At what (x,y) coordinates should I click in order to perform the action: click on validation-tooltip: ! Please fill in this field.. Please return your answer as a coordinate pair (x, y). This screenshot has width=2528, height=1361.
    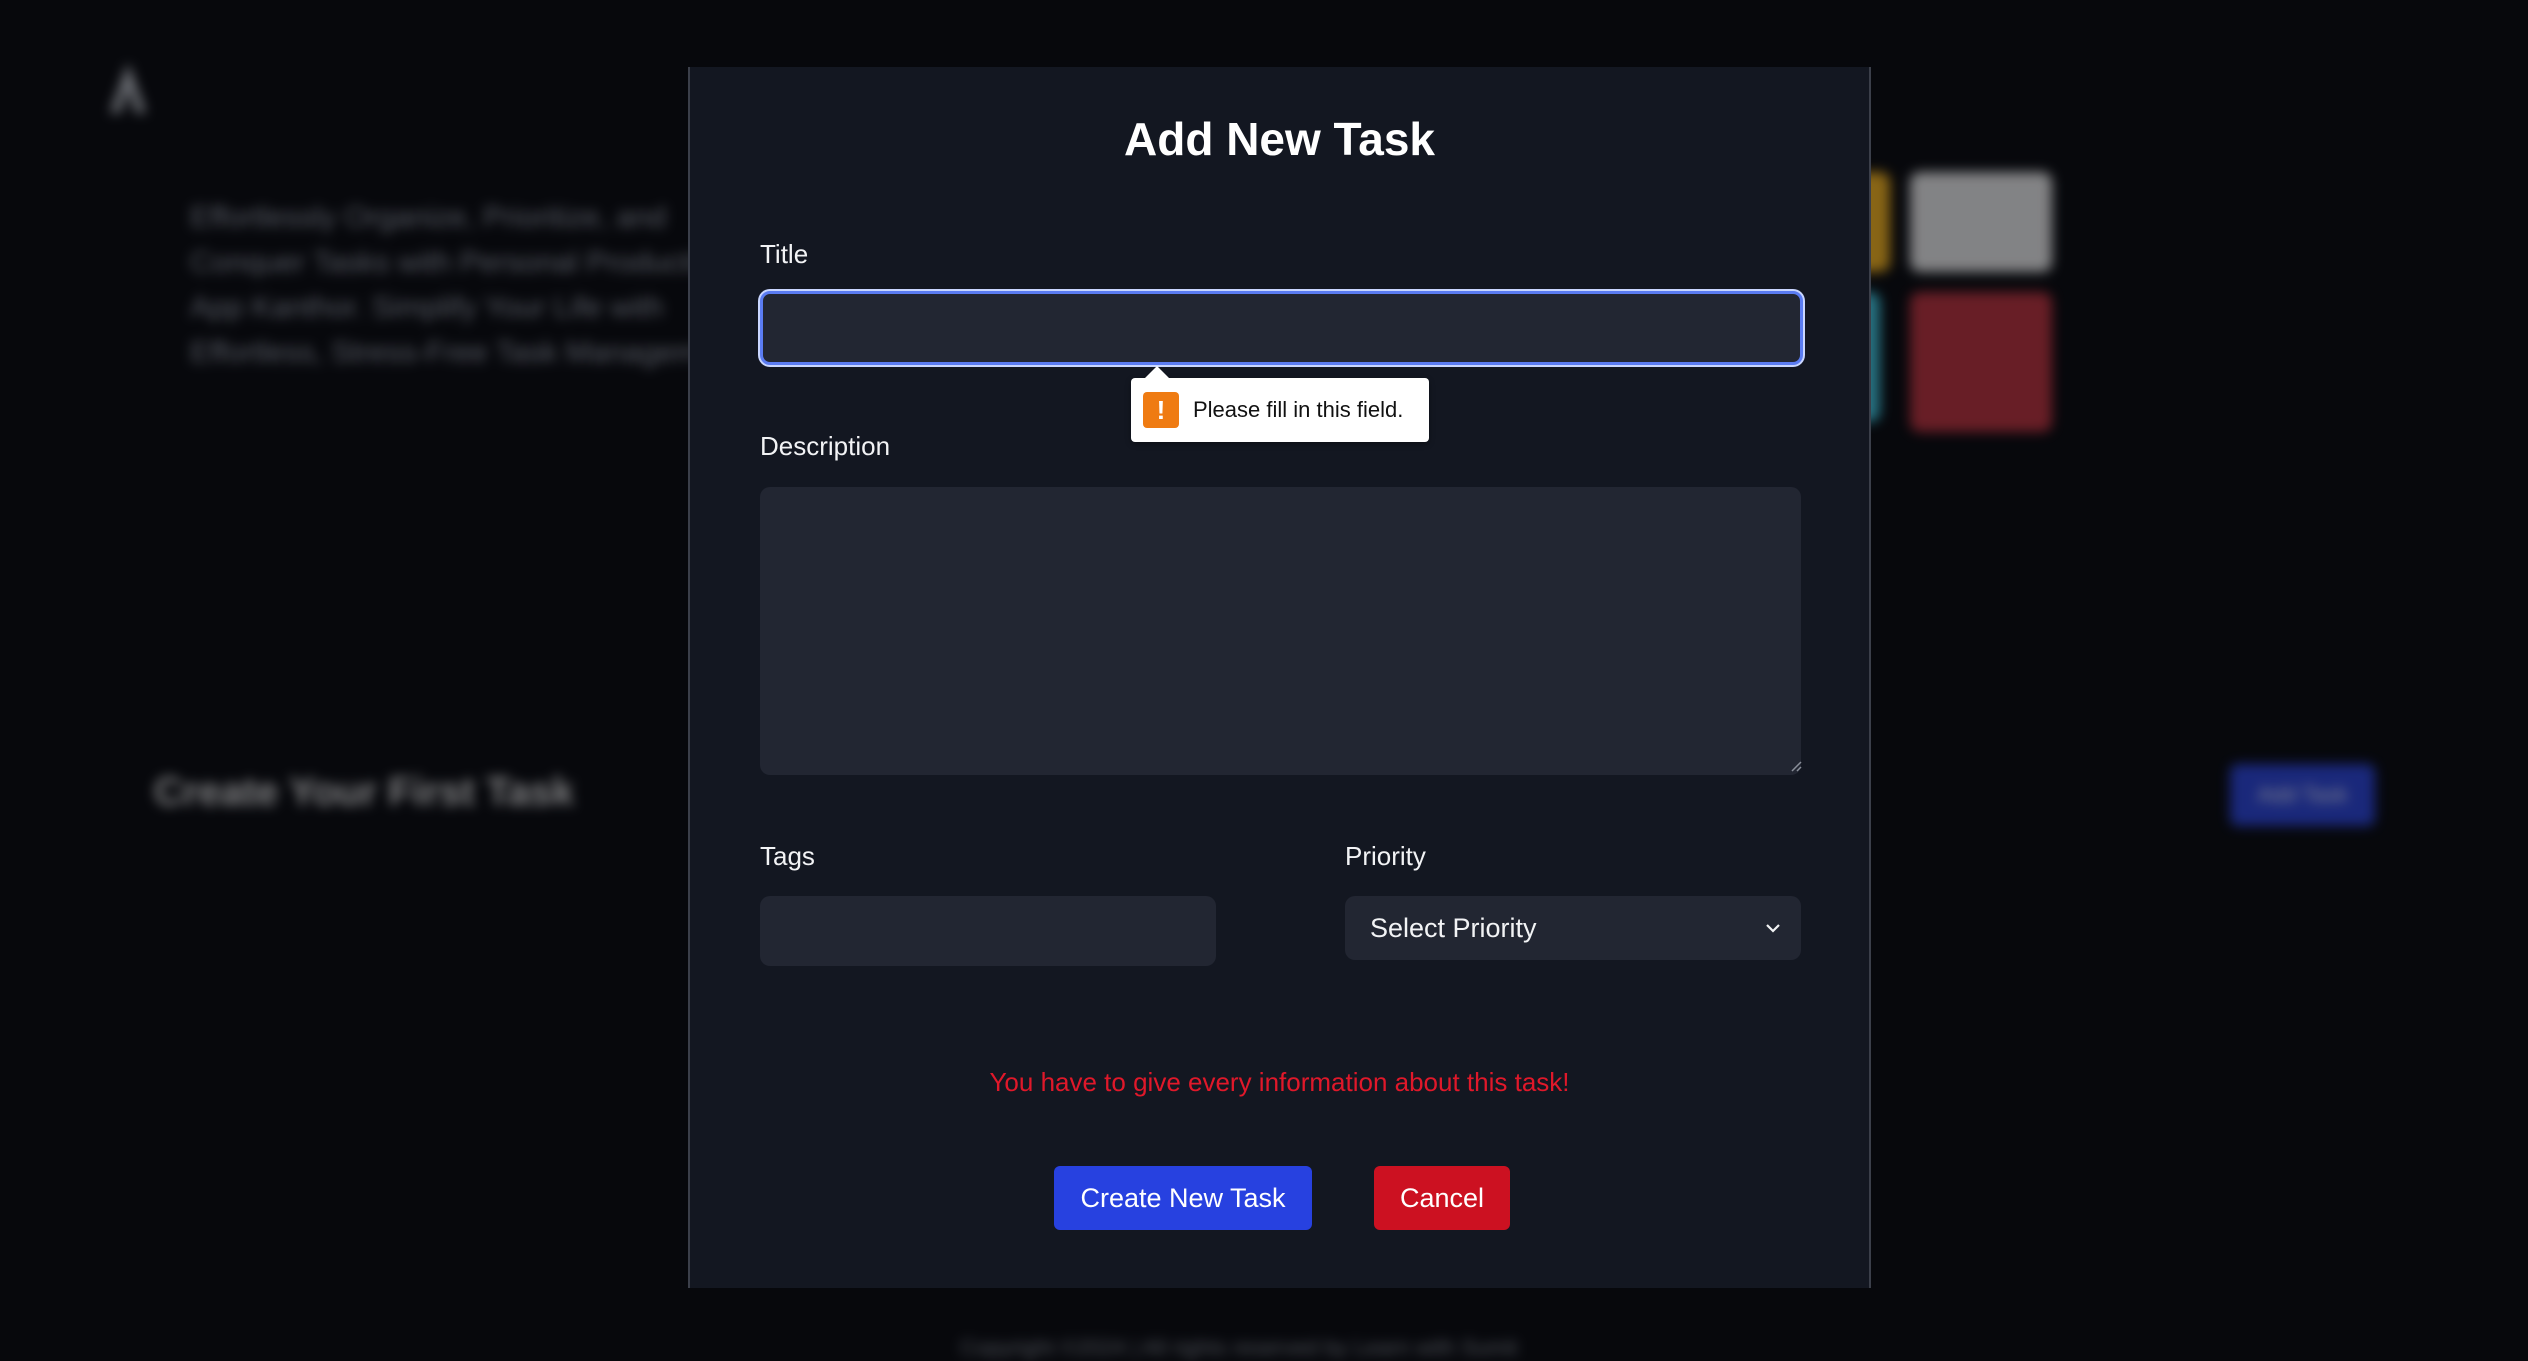
    Looking at the image, I should click on (1280, 404).